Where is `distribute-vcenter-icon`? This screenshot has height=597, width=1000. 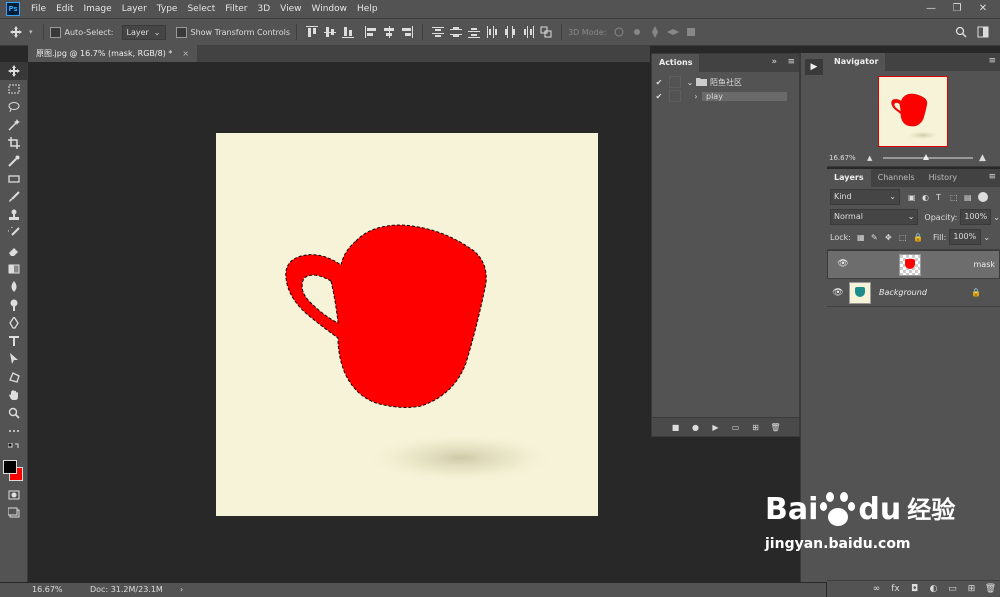
distribute-vcenter-icon is located at coordinates (456, 32).